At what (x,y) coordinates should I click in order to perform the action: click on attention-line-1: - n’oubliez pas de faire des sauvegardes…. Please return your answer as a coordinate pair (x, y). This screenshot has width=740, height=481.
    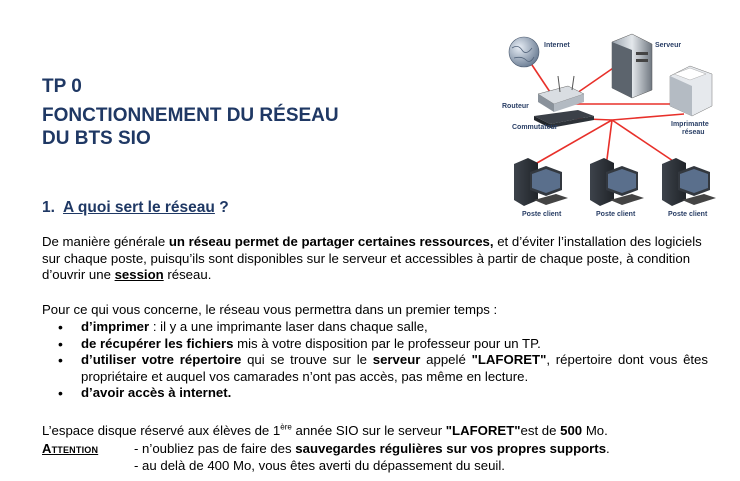
    Looking at the image, I should click on (414, 449).